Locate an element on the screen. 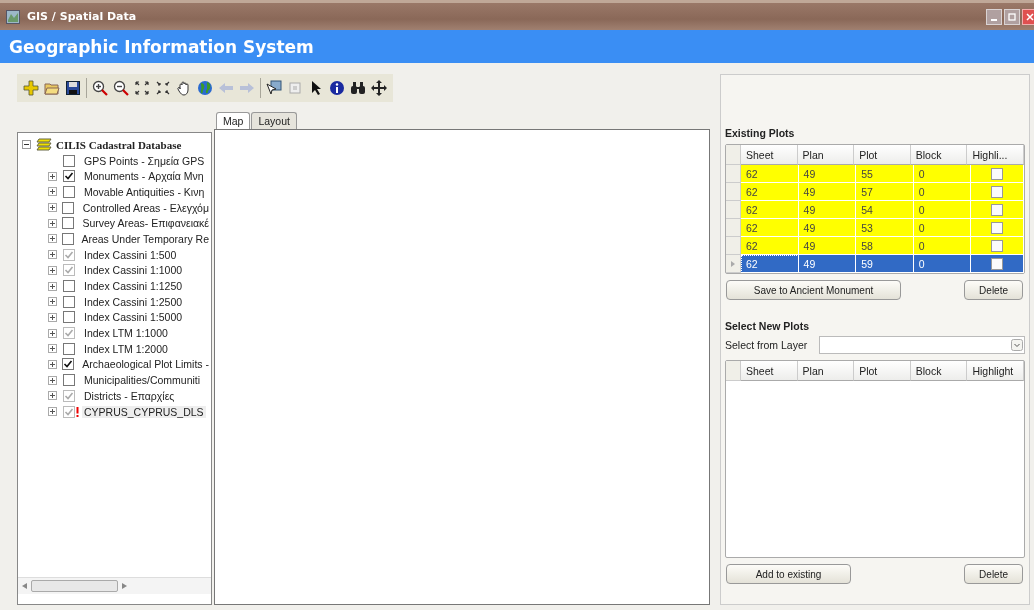  table-cell: 49 is located at coordinates (827, 264).